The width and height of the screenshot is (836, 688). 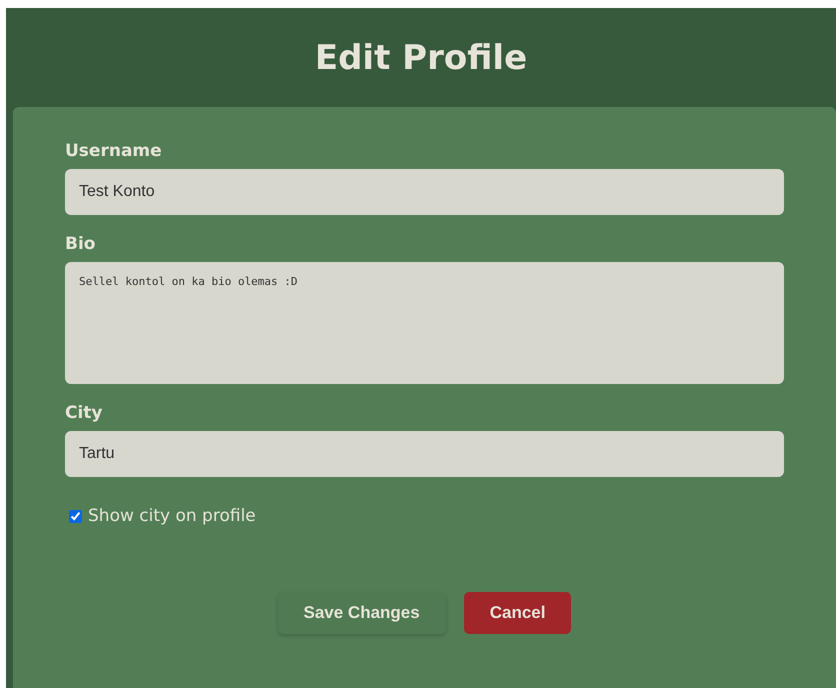 I want to click on input-field: Tartu, so click(x=424, y=454).